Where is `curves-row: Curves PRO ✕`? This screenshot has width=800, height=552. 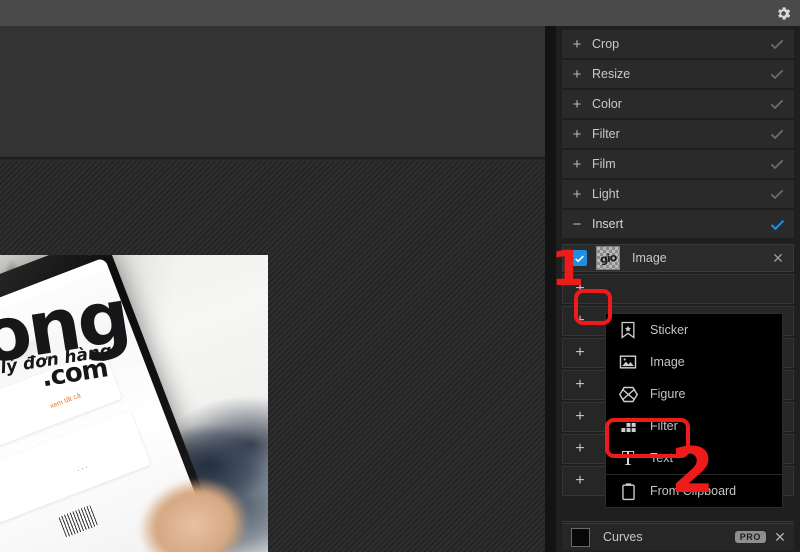
curves-row: Curves PRO ✕ is located at coordinates (678, 536).